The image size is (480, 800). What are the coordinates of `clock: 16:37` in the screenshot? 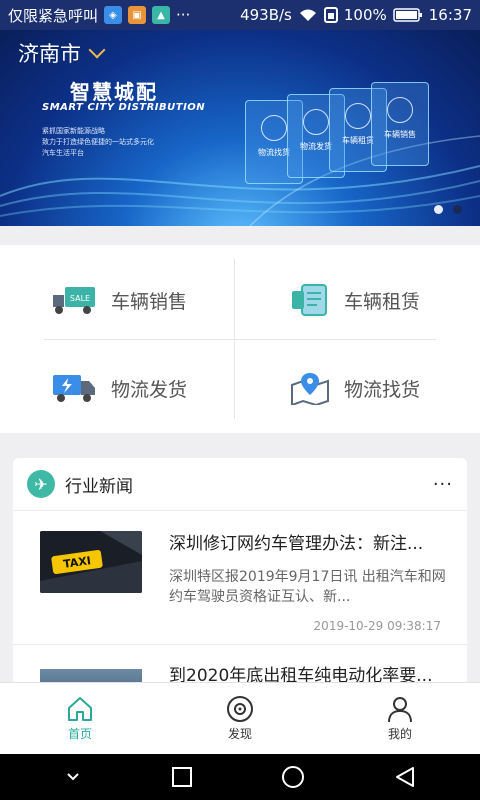 It's located at (450, 15).